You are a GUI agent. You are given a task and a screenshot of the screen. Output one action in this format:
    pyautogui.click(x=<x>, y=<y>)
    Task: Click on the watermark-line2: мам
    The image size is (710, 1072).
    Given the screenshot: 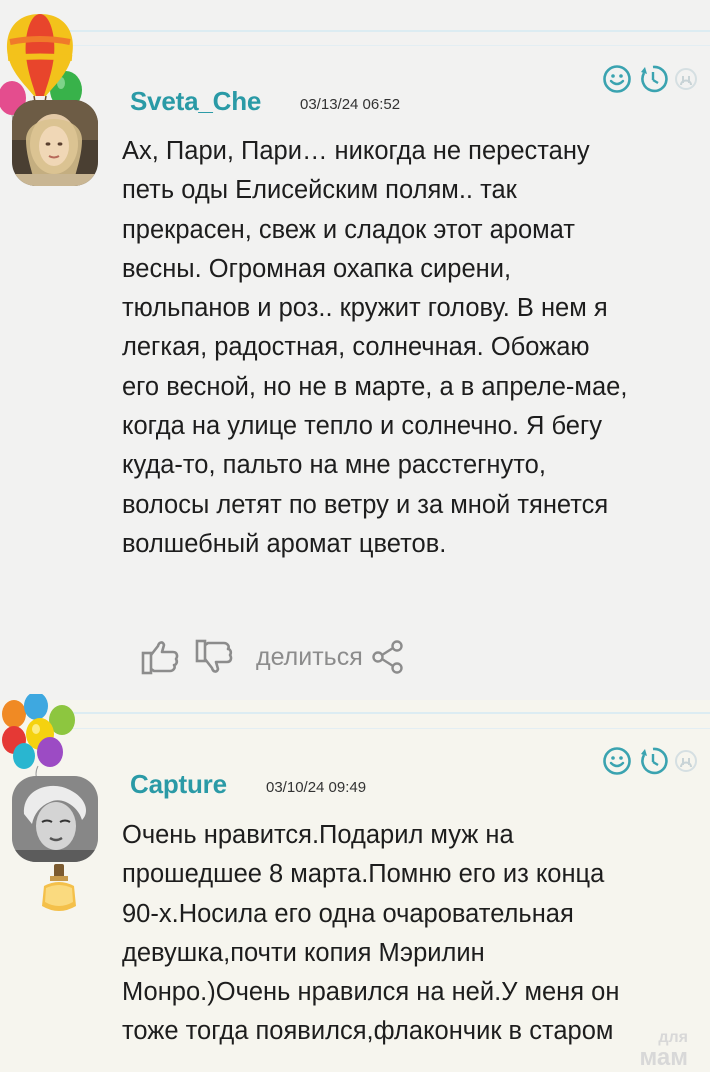 What is the action you would take?
    pyautogui.click(x=663, y=1057)
    